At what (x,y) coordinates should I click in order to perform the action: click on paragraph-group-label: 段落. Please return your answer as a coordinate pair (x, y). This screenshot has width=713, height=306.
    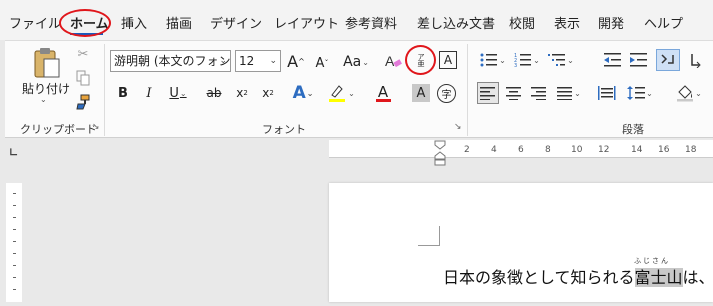
    Looking at the image, I should click on (633, 129).